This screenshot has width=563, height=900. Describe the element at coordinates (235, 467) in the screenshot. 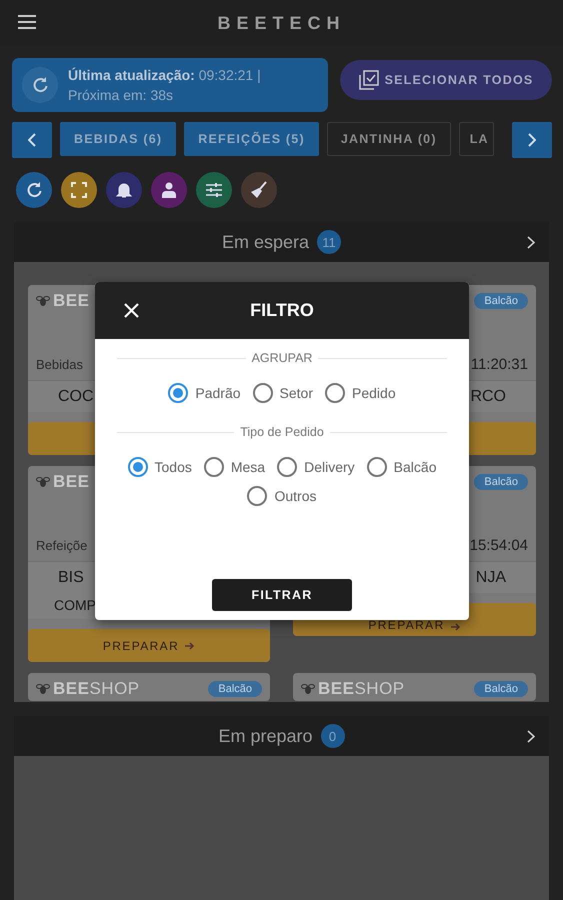

I see `radio-option: Mesa` at that location.